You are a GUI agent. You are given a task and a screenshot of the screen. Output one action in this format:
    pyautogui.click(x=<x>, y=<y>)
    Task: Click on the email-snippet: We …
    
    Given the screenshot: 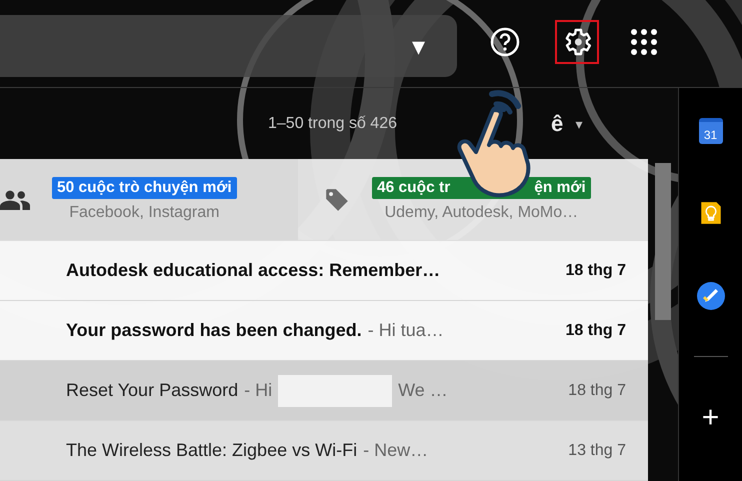 What is the action you would take?
    pyautogui.click(x=423, y=390)
    